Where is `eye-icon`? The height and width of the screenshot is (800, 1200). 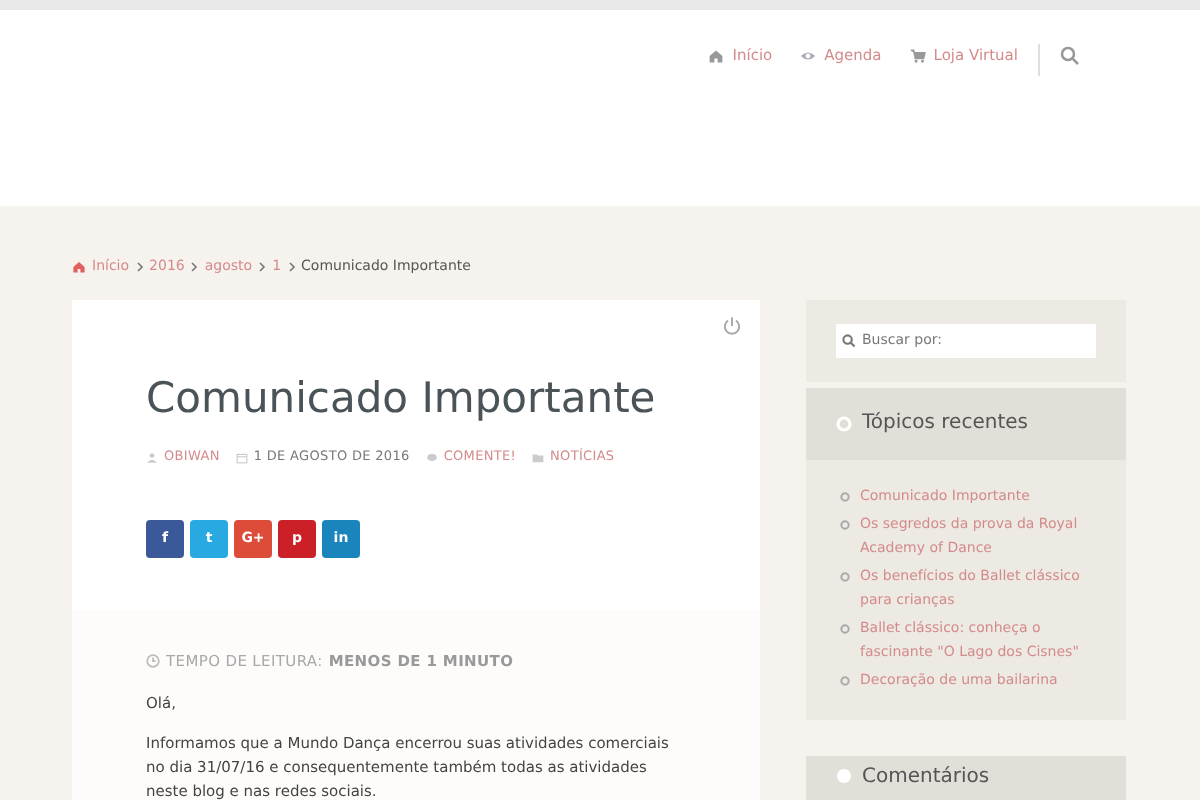
eye-icon is located at coordinates (808, 55).